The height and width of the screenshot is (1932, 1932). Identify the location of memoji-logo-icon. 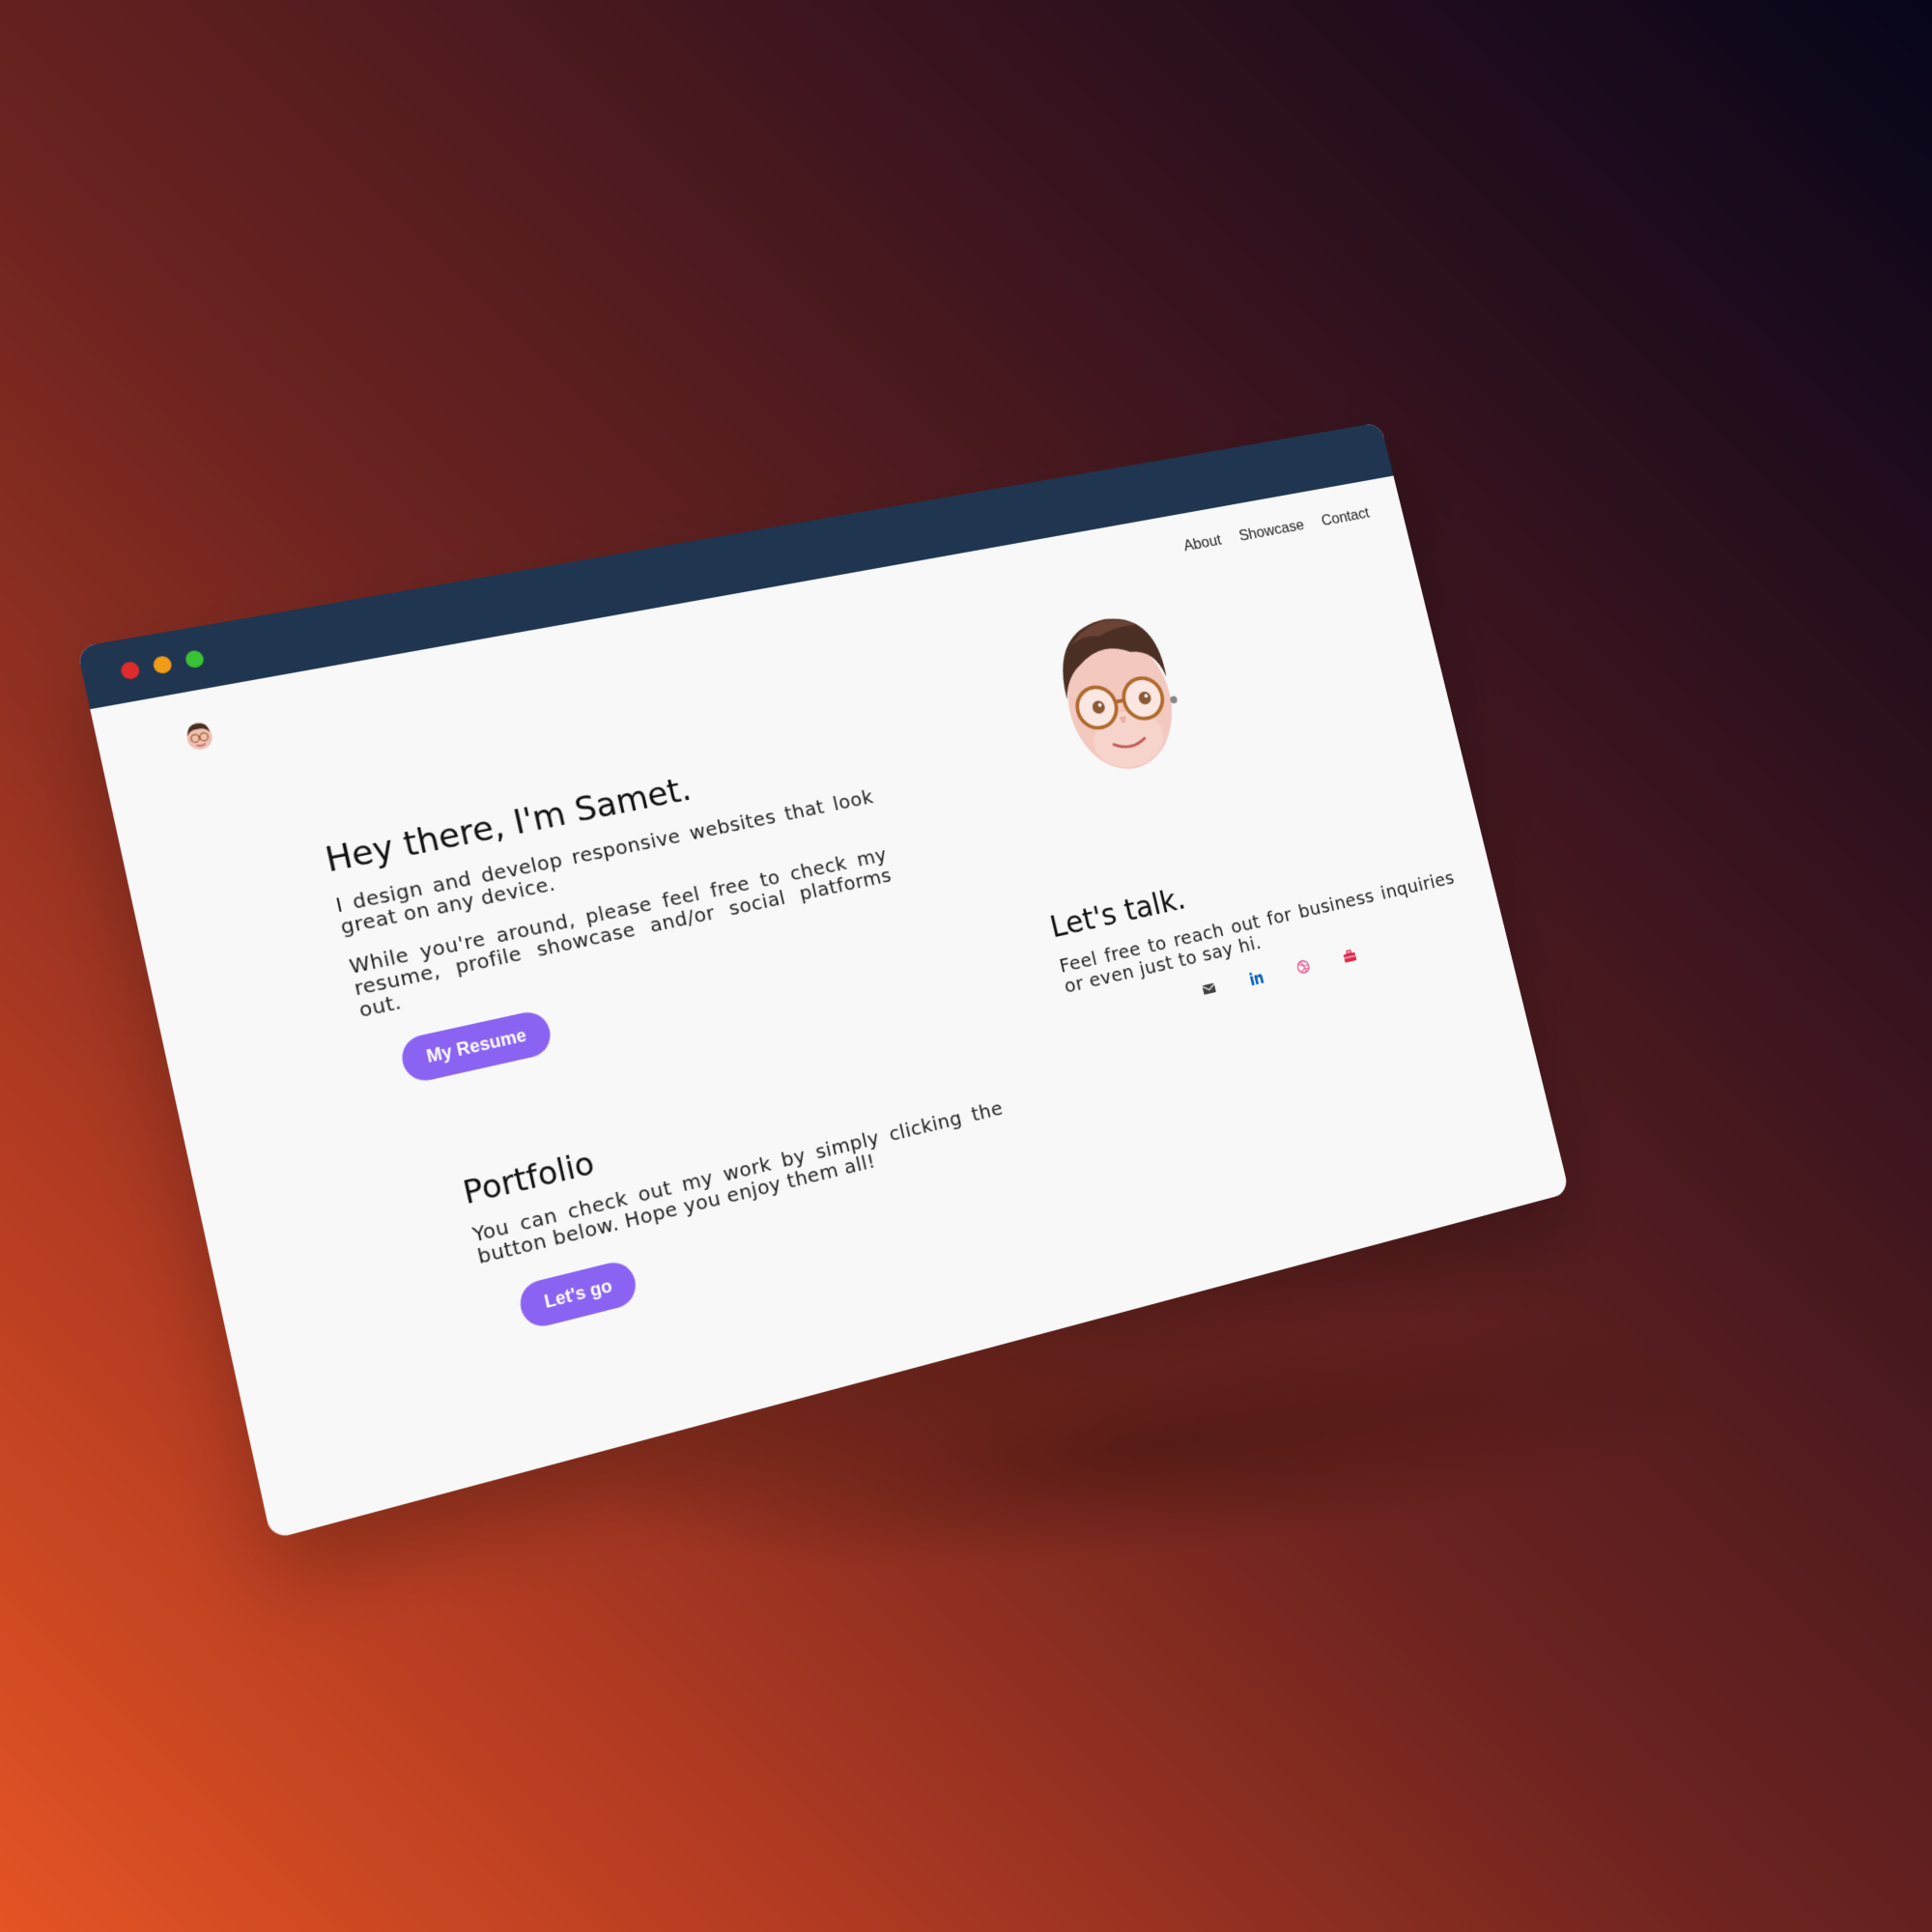
(199, 736).